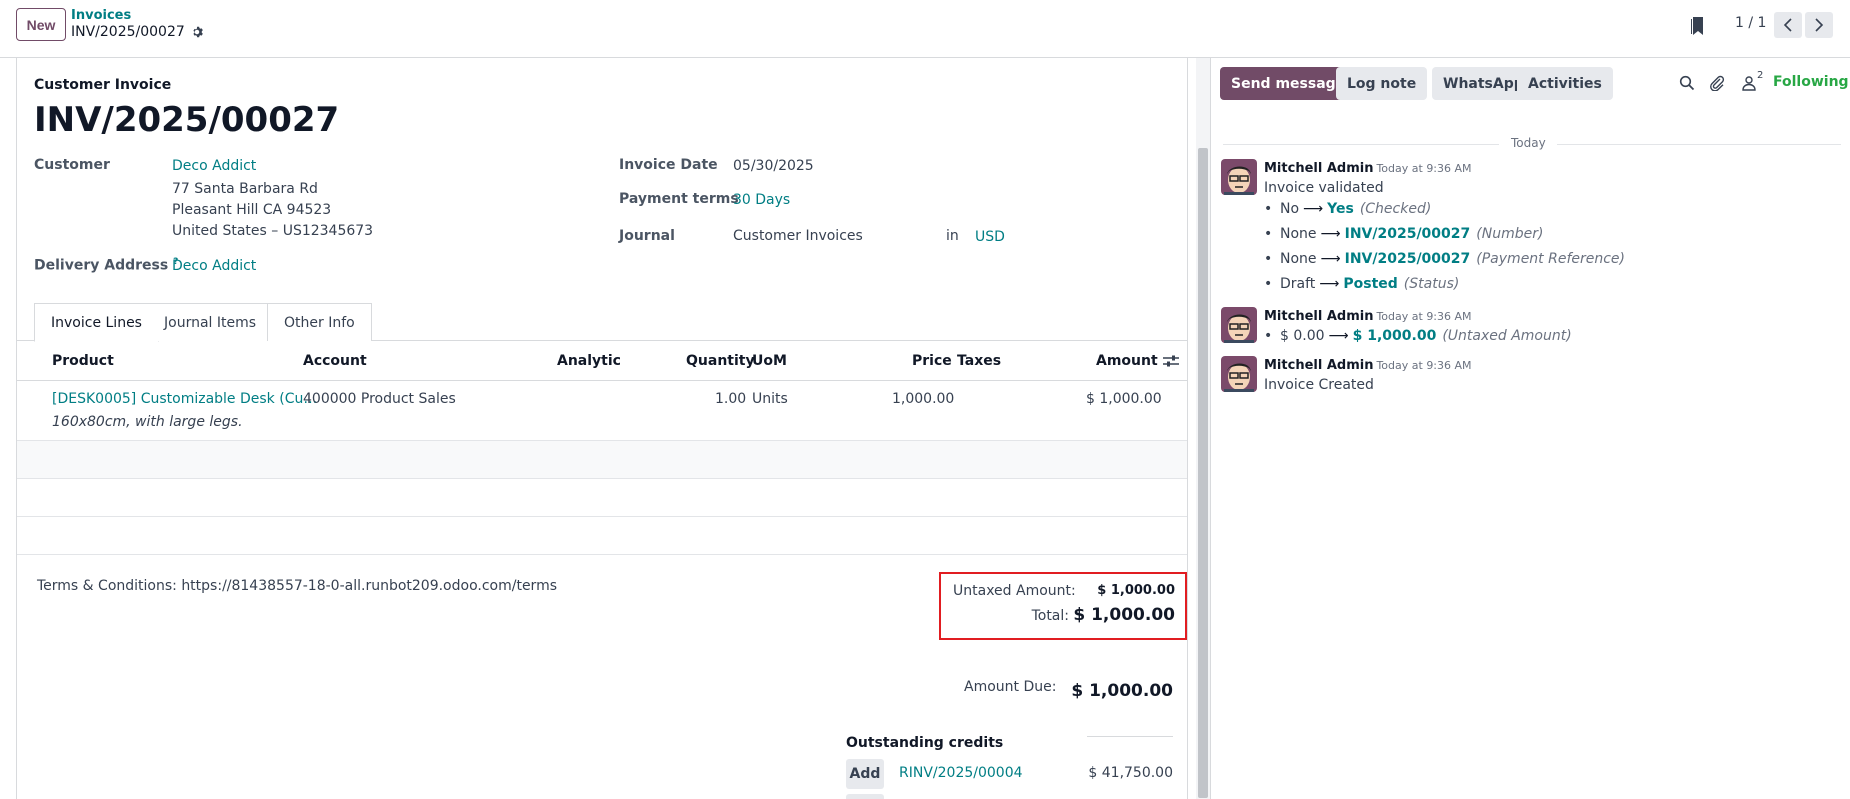 Image resolution: width=1850 pixels, height=799 pixels. I want to click on field-name: (Payment Reference), so click(1551, 259).